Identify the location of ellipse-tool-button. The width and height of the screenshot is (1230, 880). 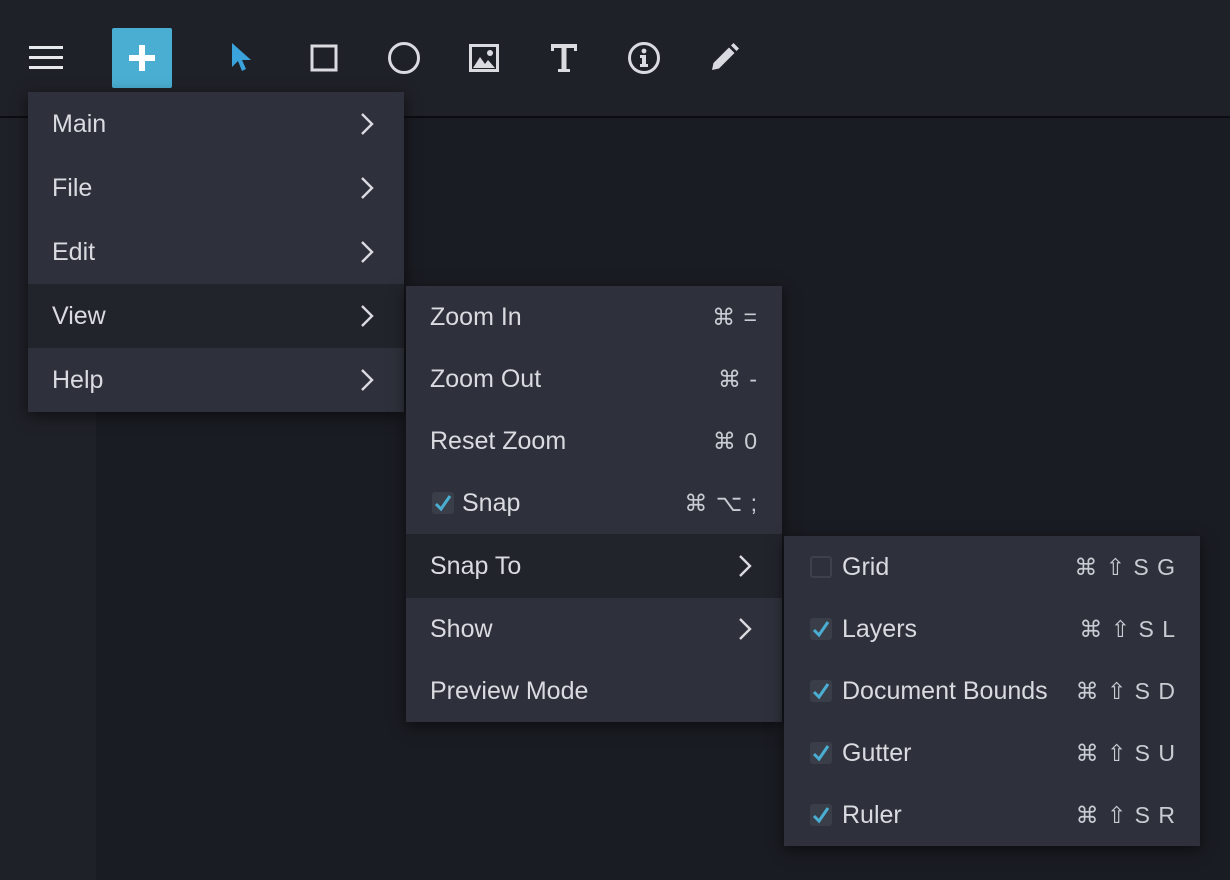
(404, 58).